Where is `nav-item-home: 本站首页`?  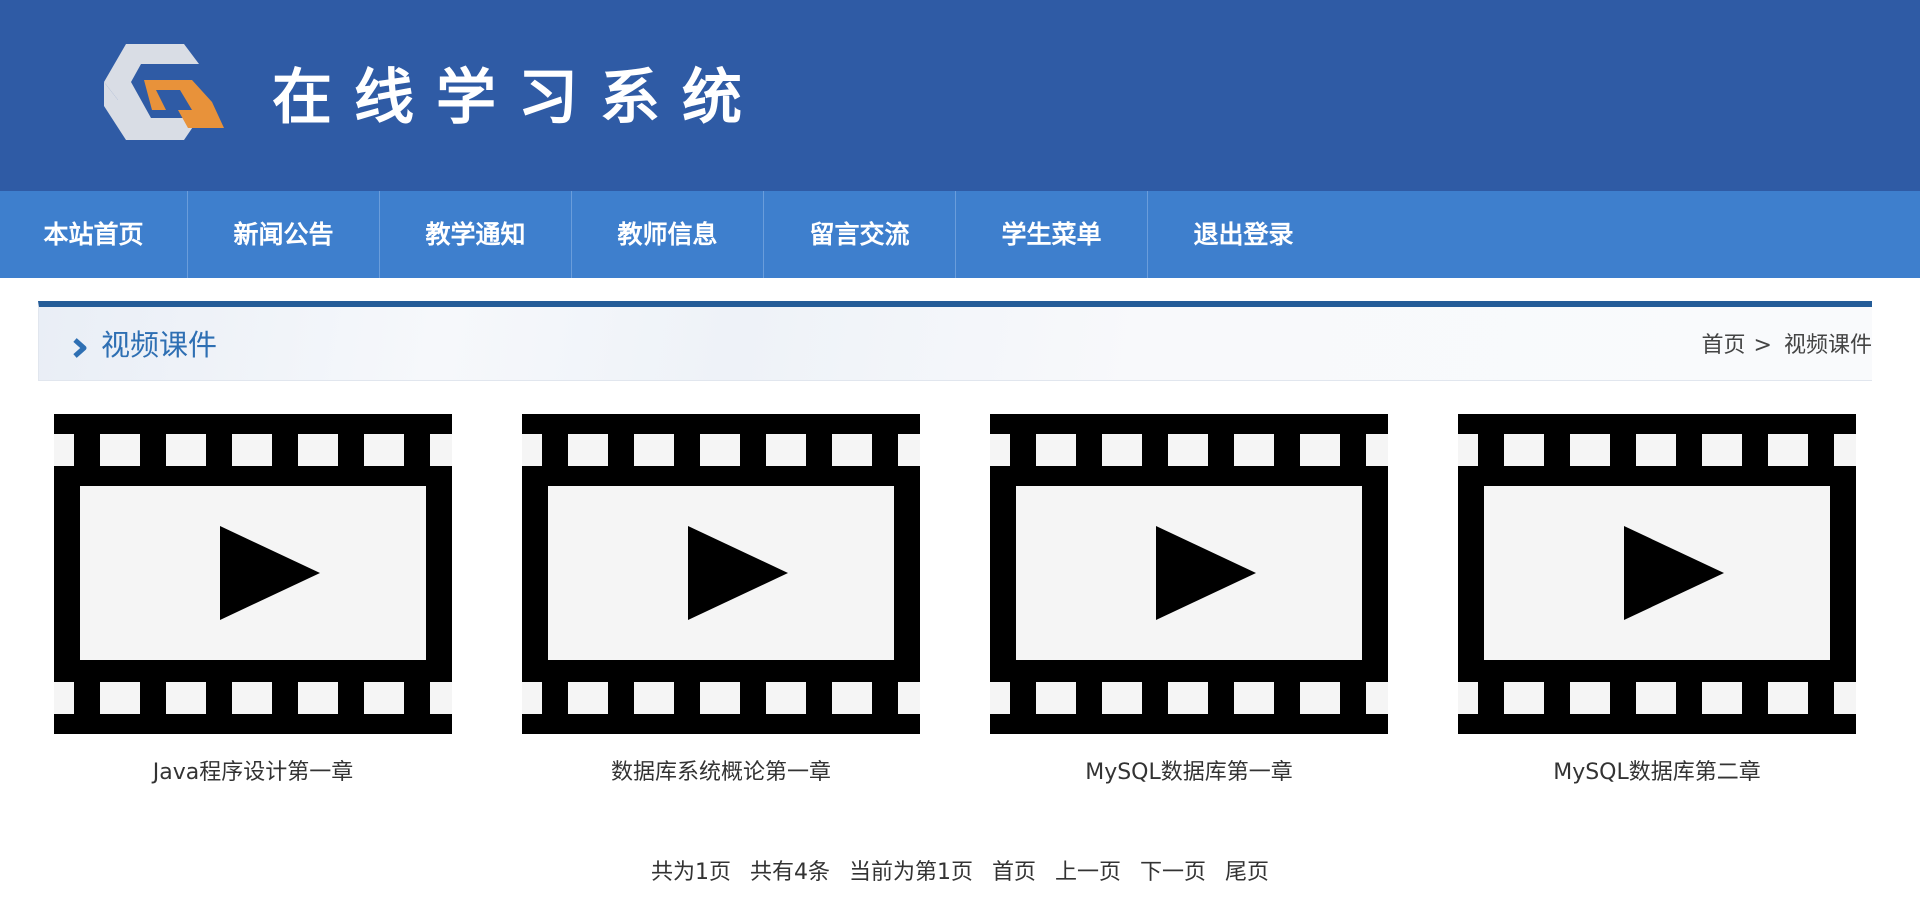
nav-item-home: 本站首页 is located at coordinates (93, 234).